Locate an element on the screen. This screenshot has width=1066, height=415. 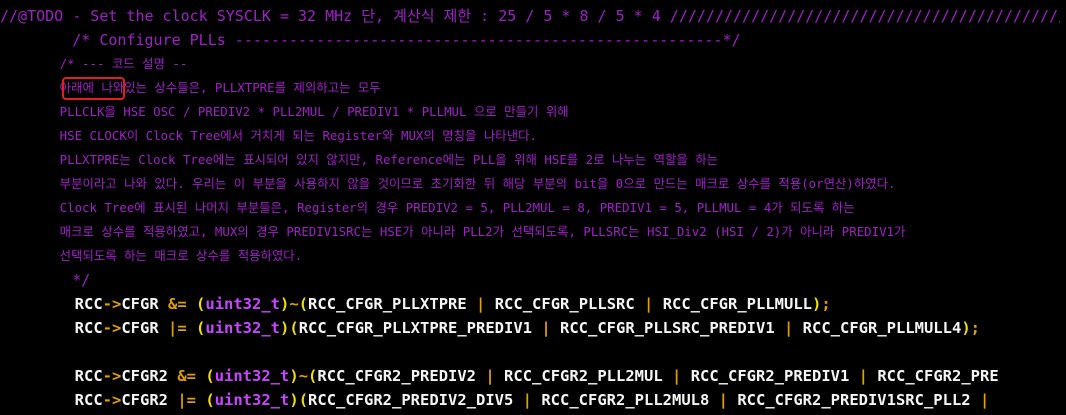
comment-line-8: 선택되도록 하는 매크로 상수를 적용하였다. is located at coordinates (151, 255).